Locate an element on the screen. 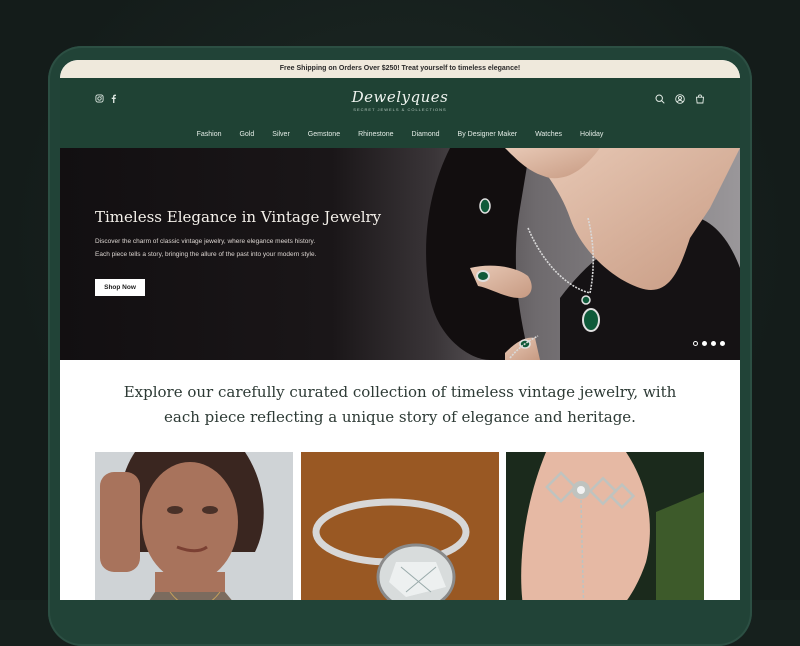 The height and width of the screenshot is (646, 800). shop-now-button: Shop Now is located at coordinates (120, 287).